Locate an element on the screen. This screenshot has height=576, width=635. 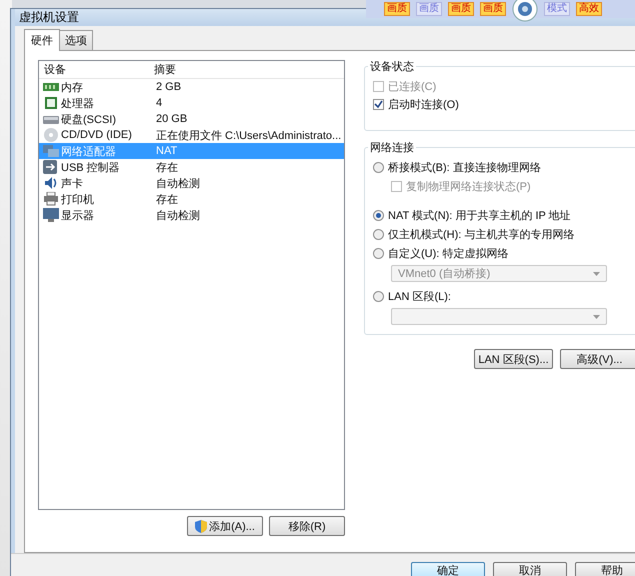
monitor-icon is located at coordinates (51, 215).